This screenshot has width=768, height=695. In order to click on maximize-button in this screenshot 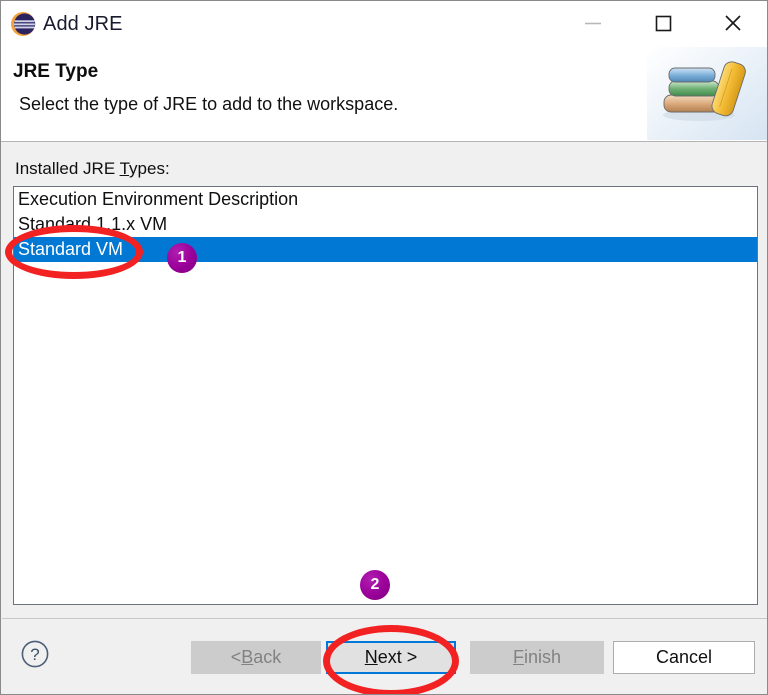, I will do `click(663, 23)`.